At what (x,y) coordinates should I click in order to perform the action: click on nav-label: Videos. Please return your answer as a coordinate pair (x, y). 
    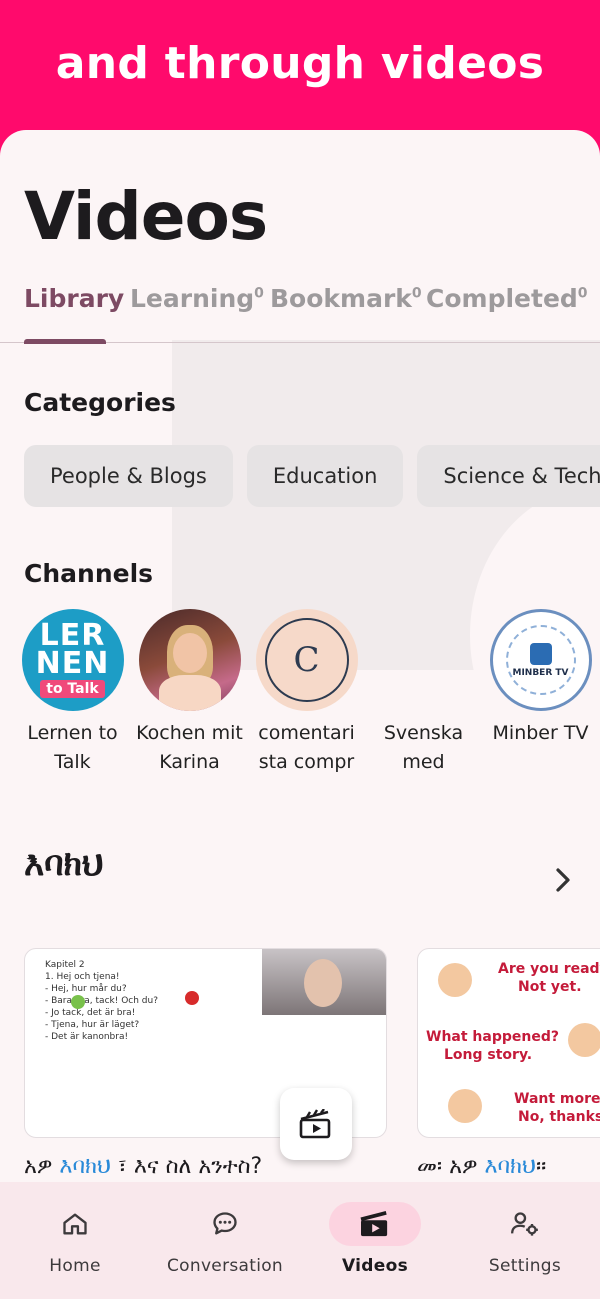
    Looking at the image, I should click on (375, 1266).